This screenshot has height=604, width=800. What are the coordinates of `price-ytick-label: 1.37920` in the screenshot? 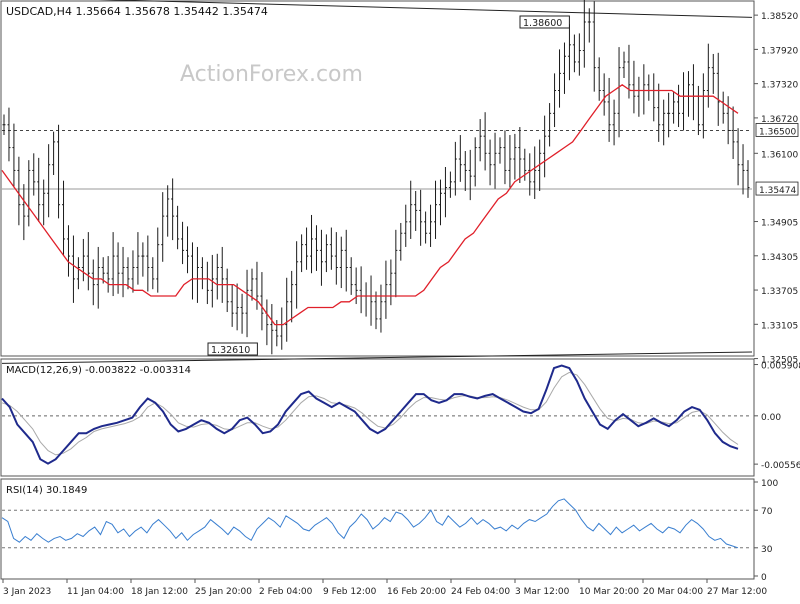 It's located at (779, 51).